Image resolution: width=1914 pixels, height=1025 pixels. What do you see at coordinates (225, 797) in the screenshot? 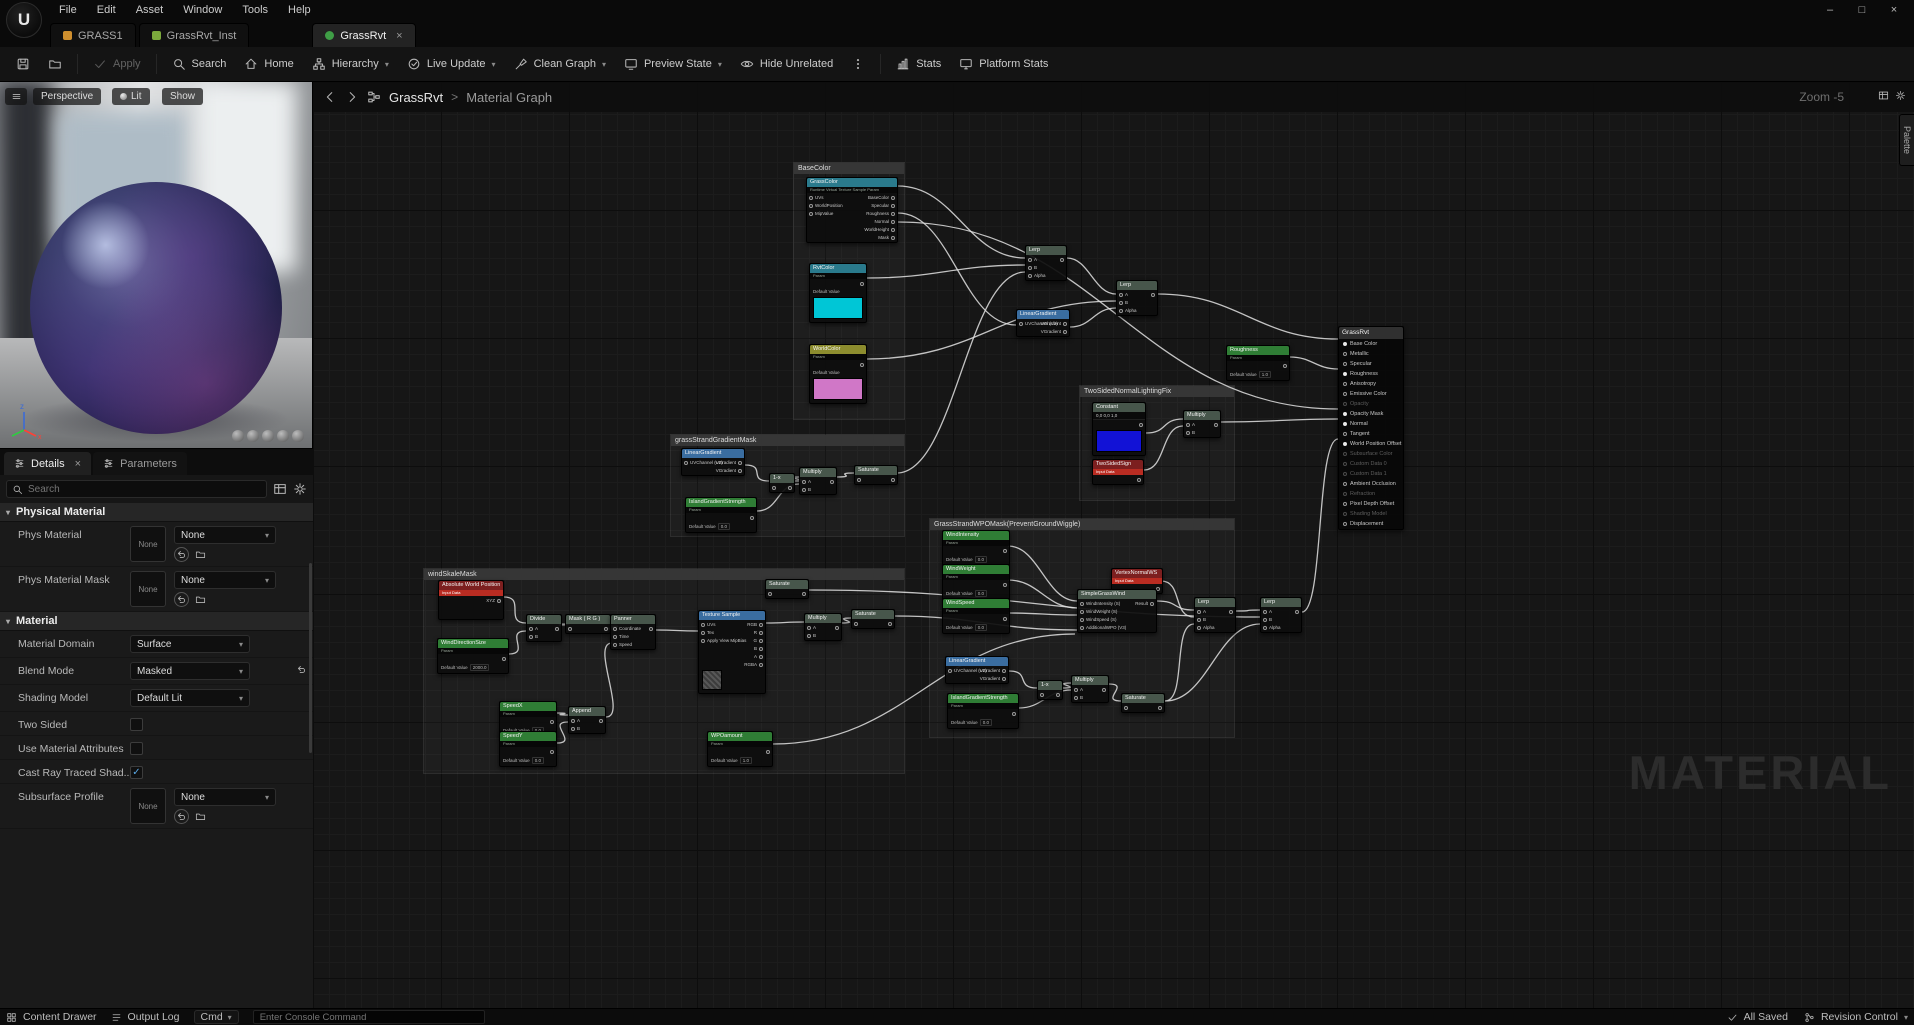
I see `dropdown-subsurface-profile: None ▾` at bounding box center [225, 797].